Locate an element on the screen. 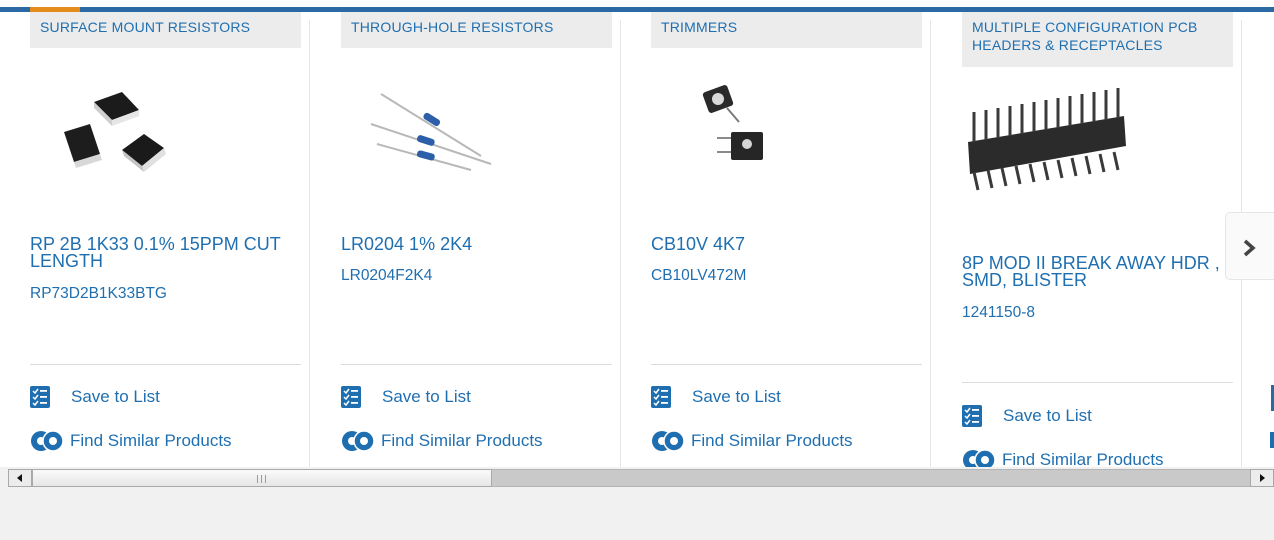  arrow-right-icon is located at coordinates (1262, 478).